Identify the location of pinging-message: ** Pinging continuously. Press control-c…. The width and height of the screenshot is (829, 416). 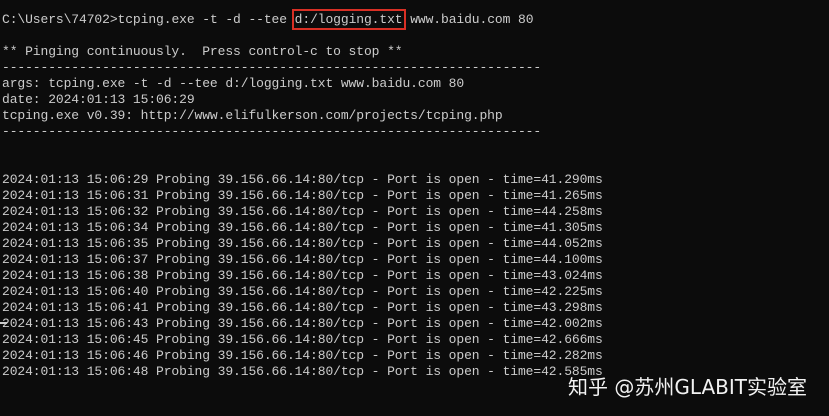
(202, 51).